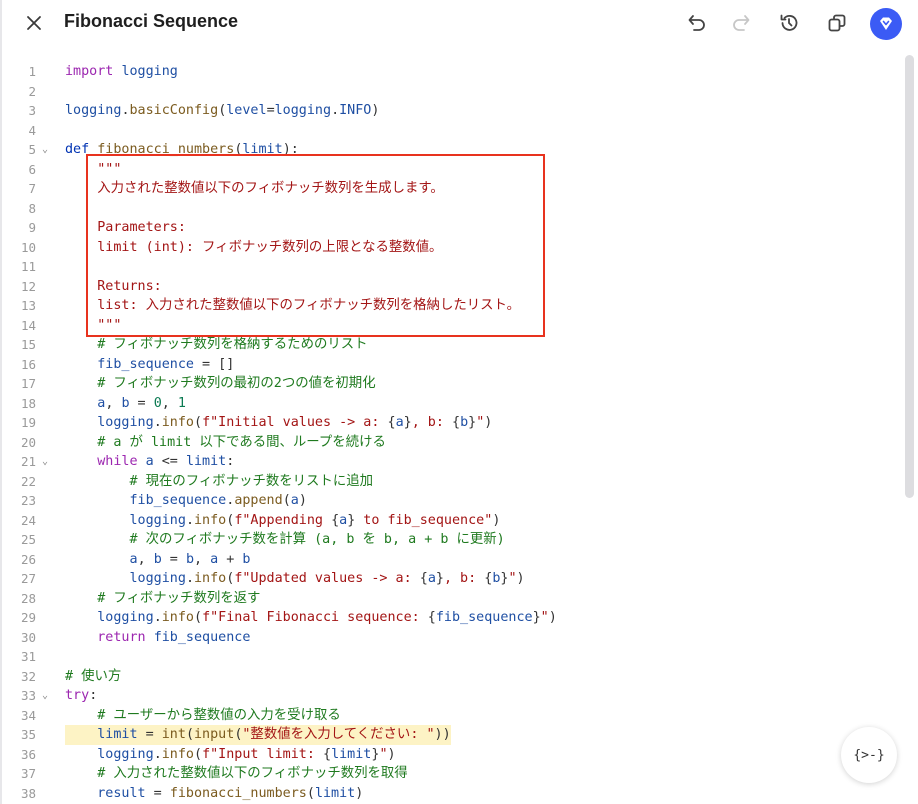 The height and width of the screenshot is (804, 918). What do you see at coordinates (450, 696) in the screenshot?
I see `code-line: 33 ⌄ try:` at bounding box center [450, 696].